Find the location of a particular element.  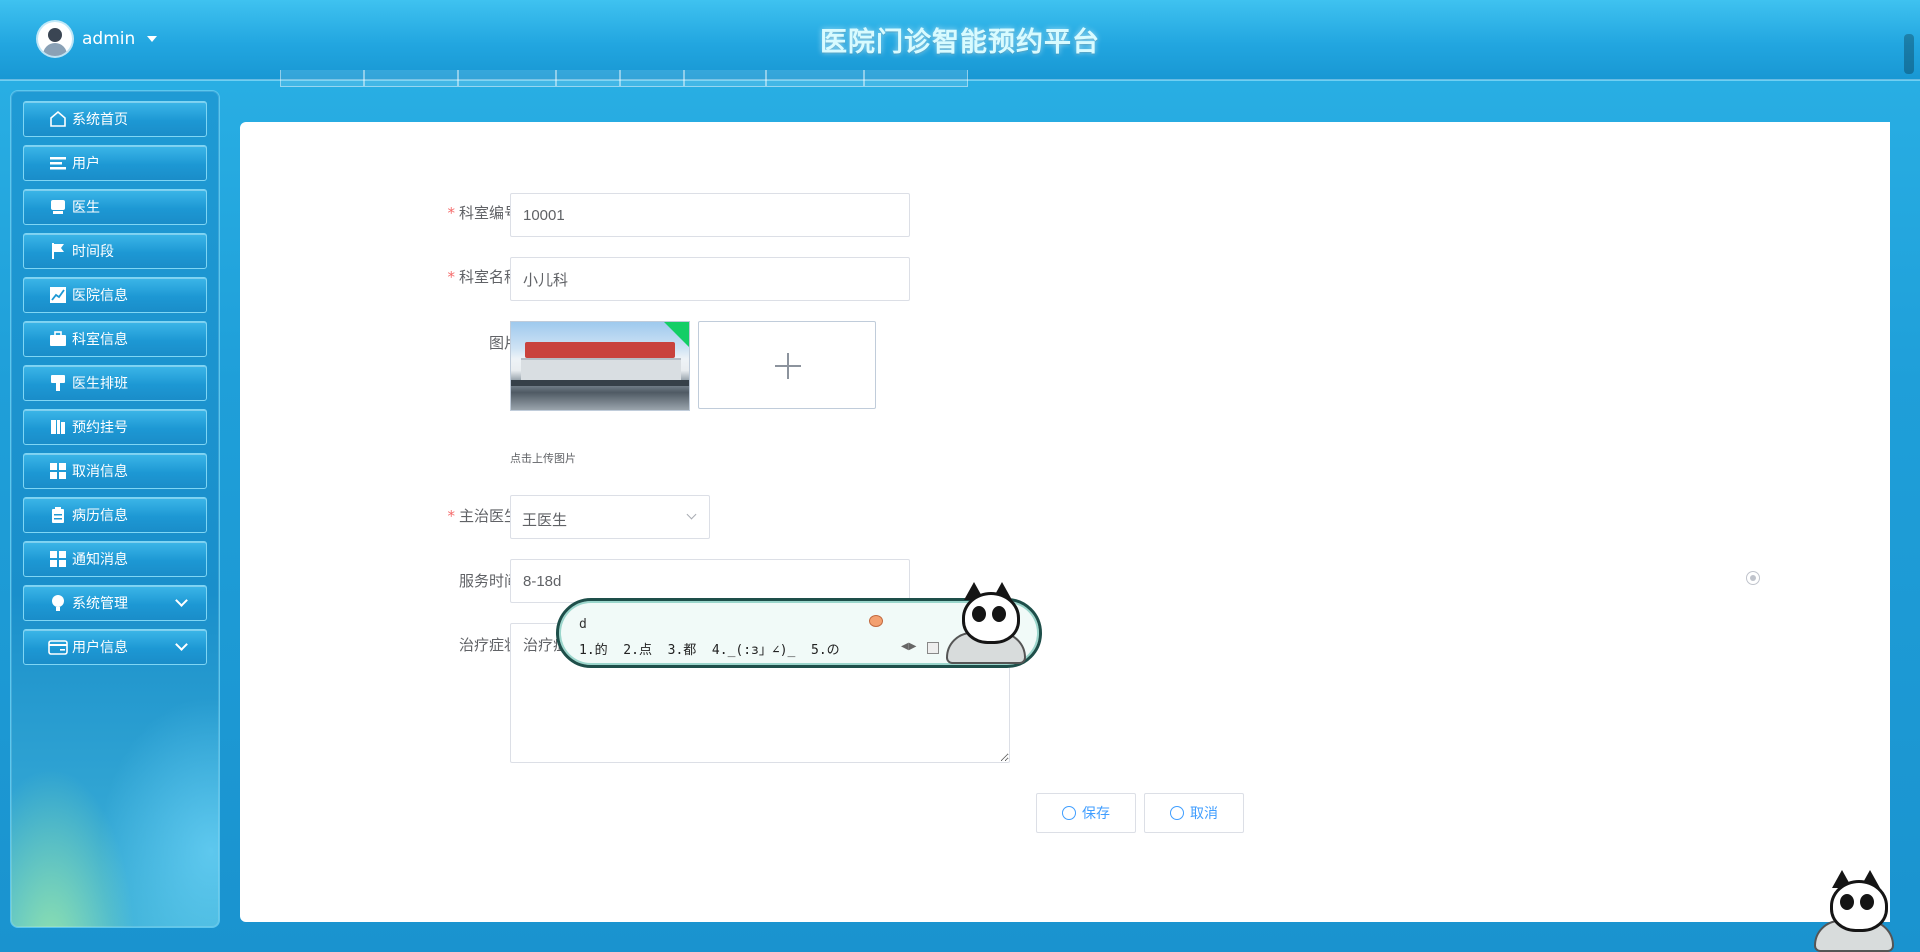

brush-icon is located at coordinates (58, 383).